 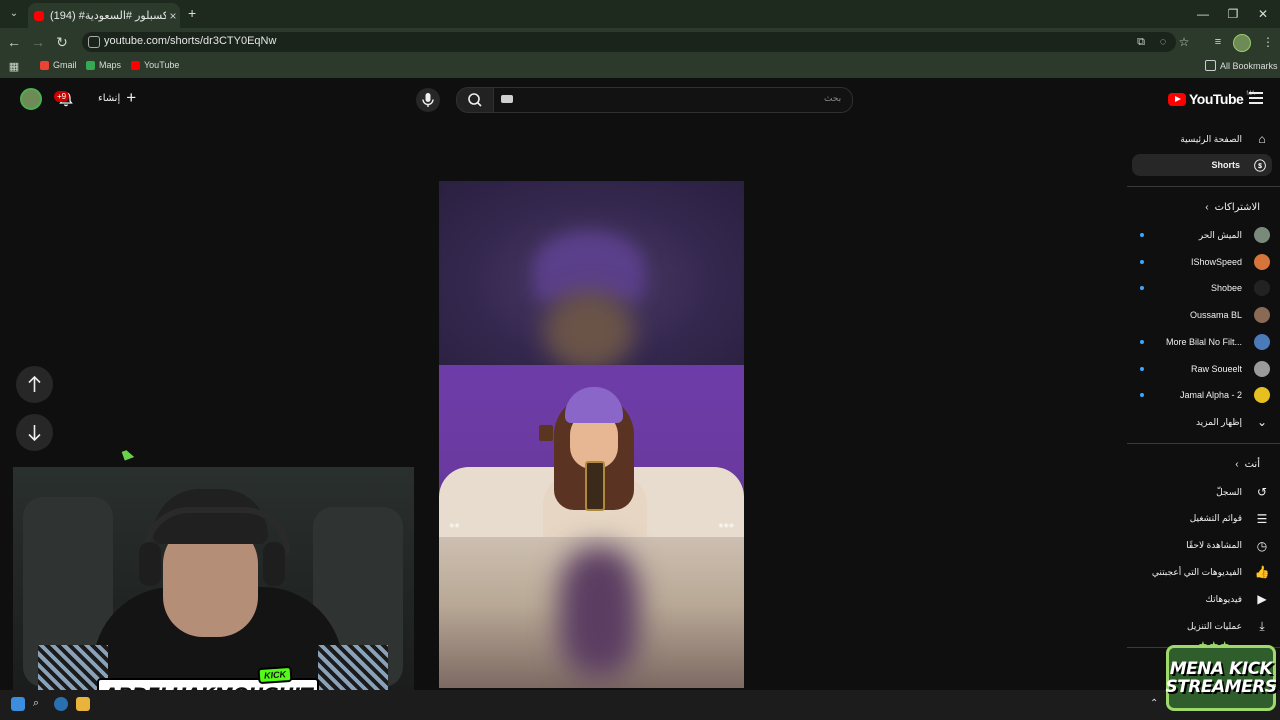 What do you see at coordinates (1247, 464) in the screenshot?
I see `you-header: ‹ أنت` at bounding box center [1247, 464].